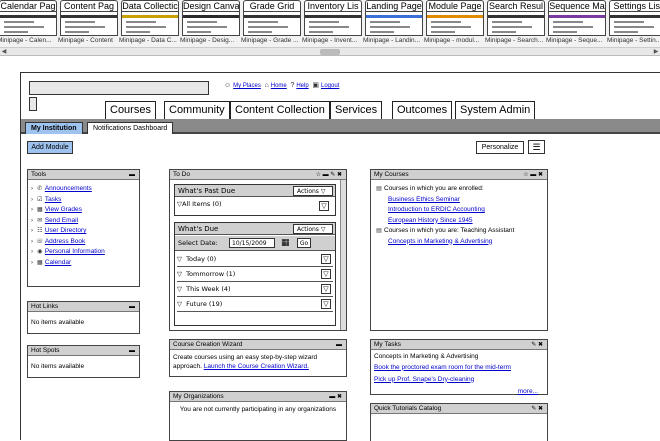  I want to click on whats-due-actions-dropdown: Actions ▽, so click(313, 229).